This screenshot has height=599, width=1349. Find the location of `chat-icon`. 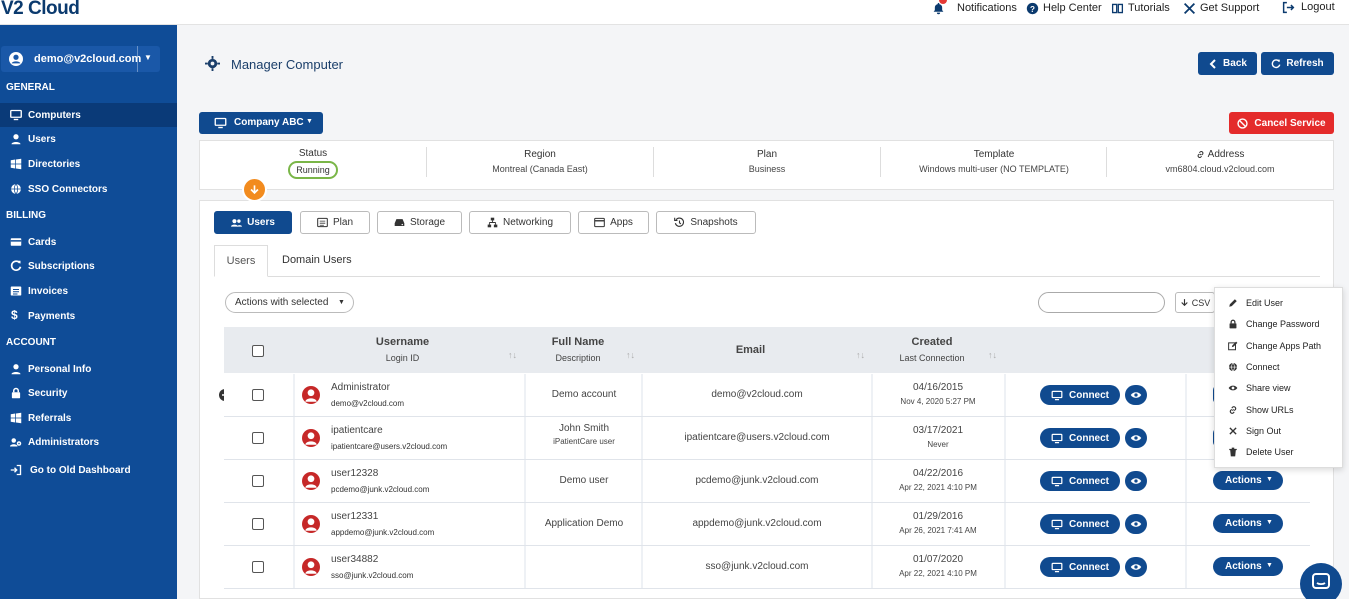

chat-icon is located at coordinates (1321, 581).